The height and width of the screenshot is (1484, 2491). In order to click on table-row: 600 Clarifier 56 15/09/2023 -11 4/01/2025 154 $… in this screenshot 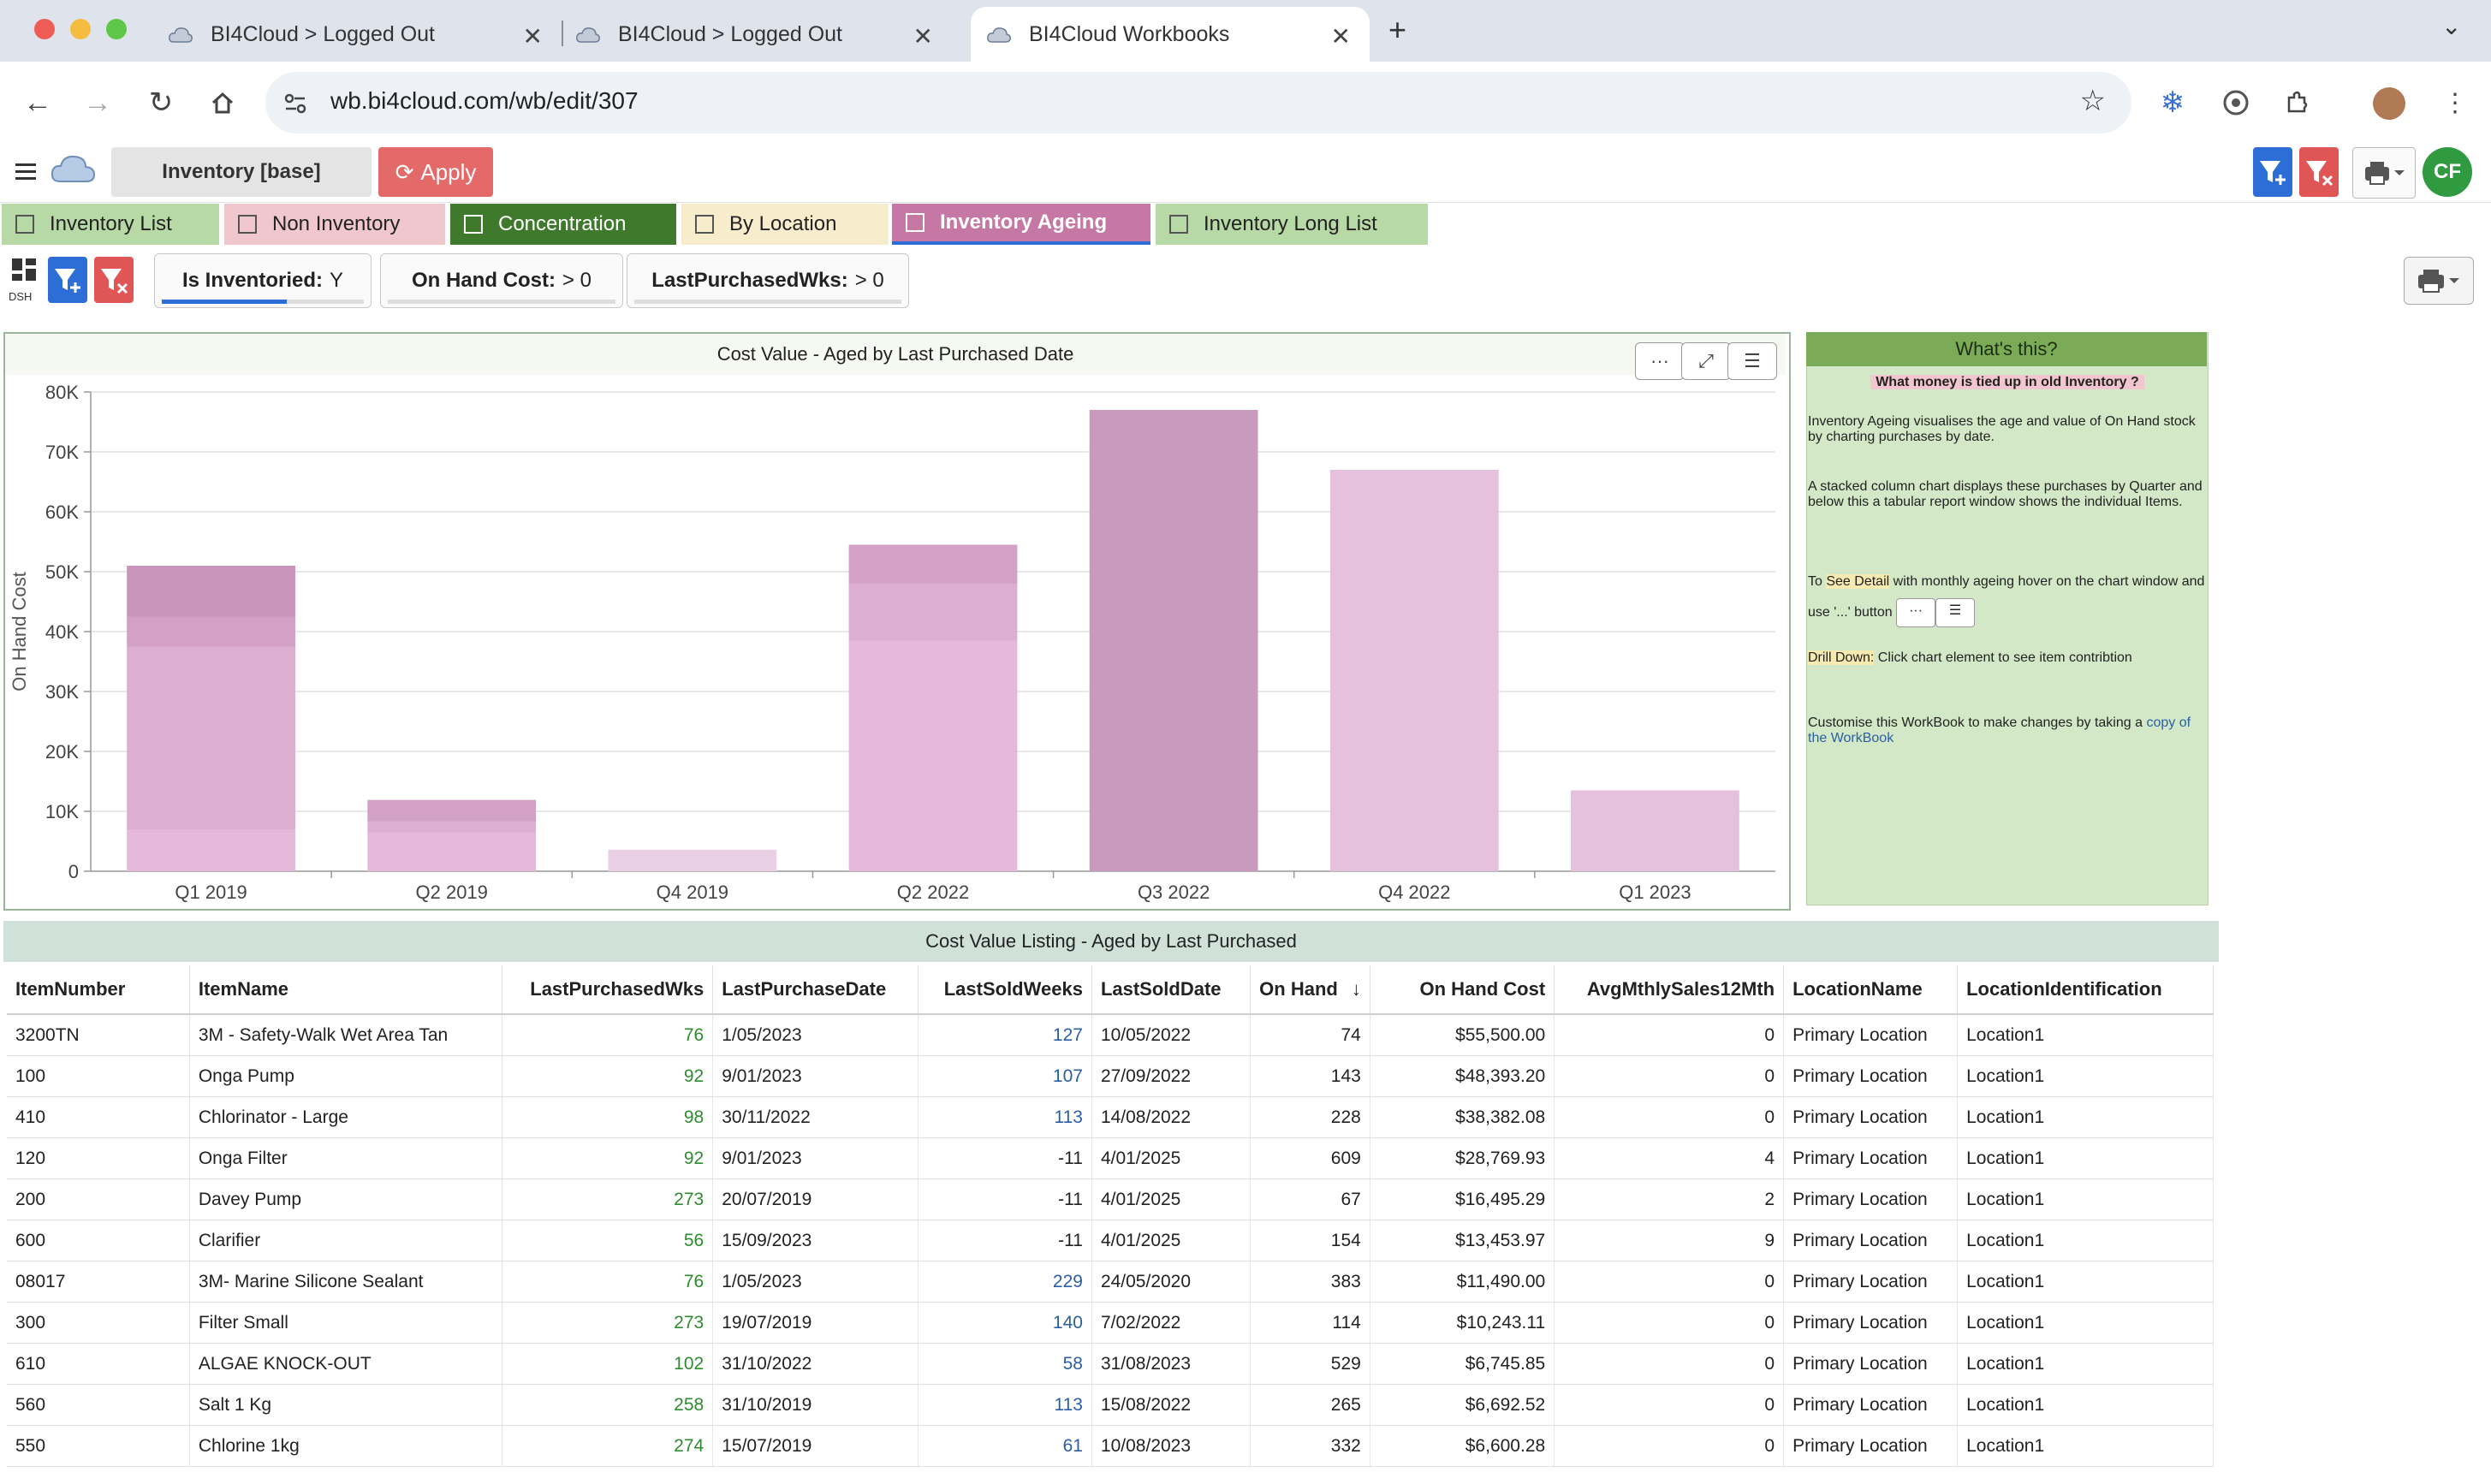, I will do `click(1110, 1240)`.